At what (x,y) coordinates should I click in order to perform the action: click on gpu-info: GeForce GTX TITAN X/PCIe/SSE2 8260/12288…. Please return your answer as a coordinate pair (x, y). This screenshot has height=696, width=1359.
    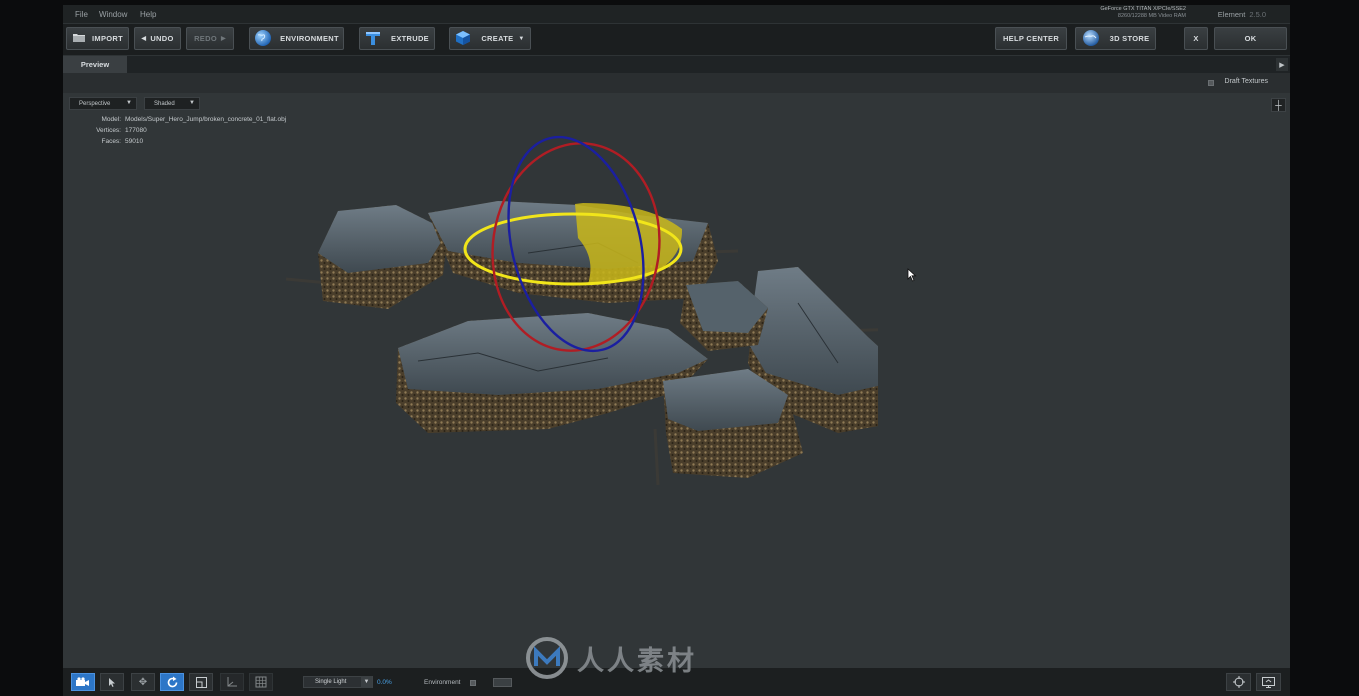
    Looking at the image, I should click on (1143, 13).